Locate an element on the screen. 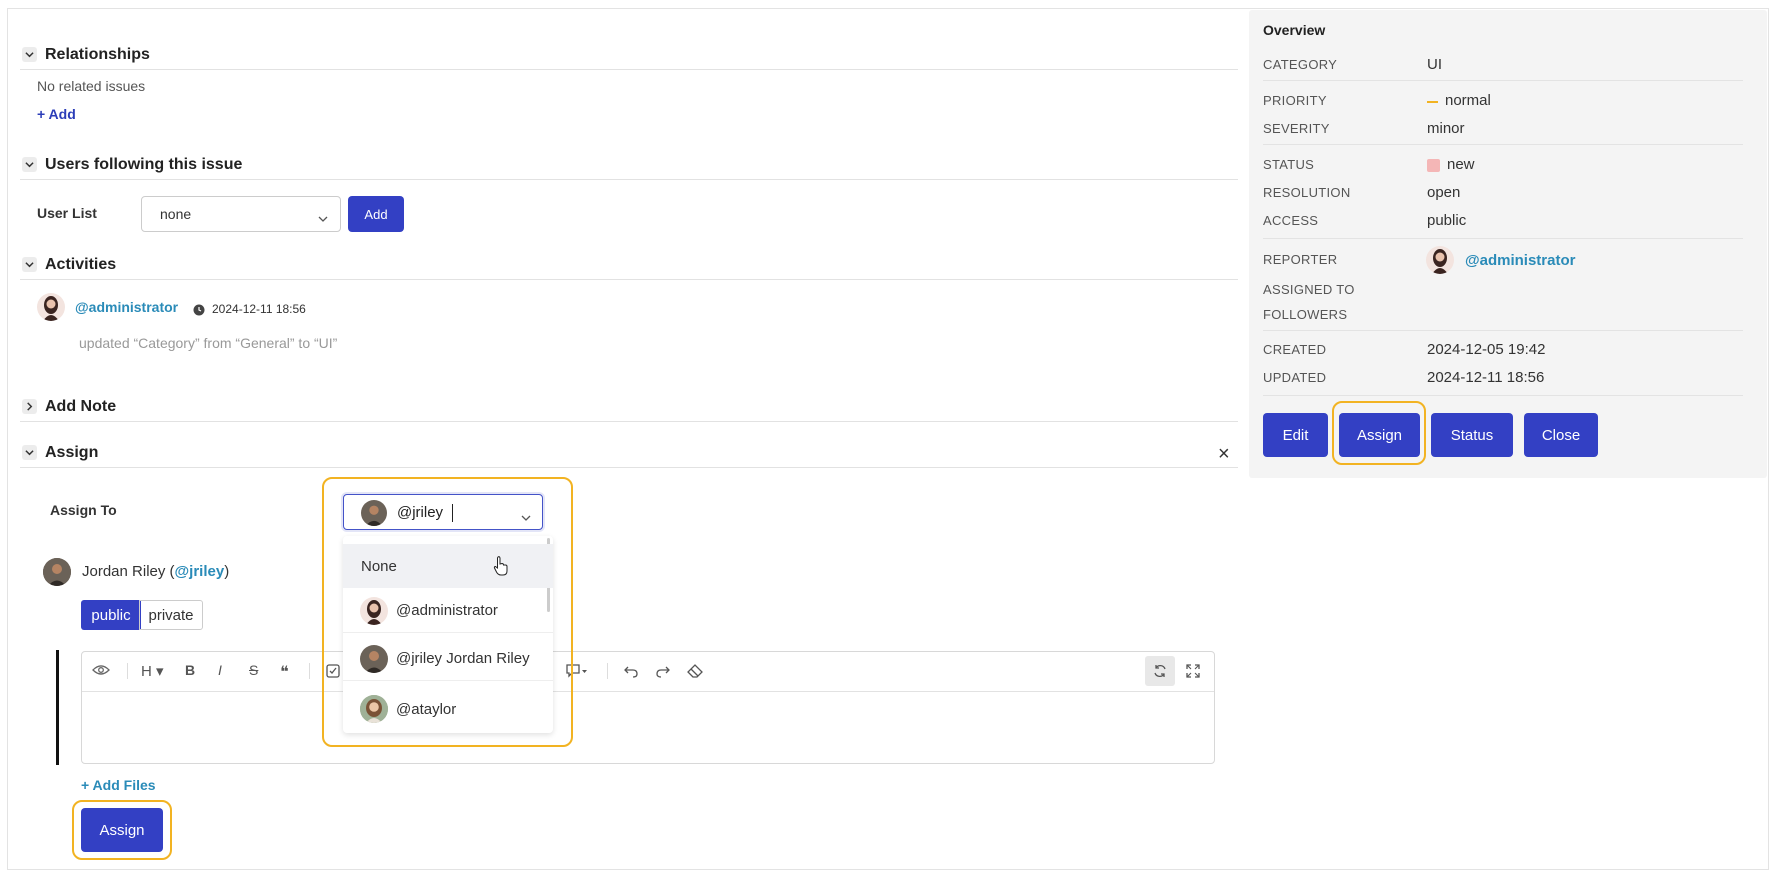  add-relationship-link: + Add is located at coordinates (56, 114).